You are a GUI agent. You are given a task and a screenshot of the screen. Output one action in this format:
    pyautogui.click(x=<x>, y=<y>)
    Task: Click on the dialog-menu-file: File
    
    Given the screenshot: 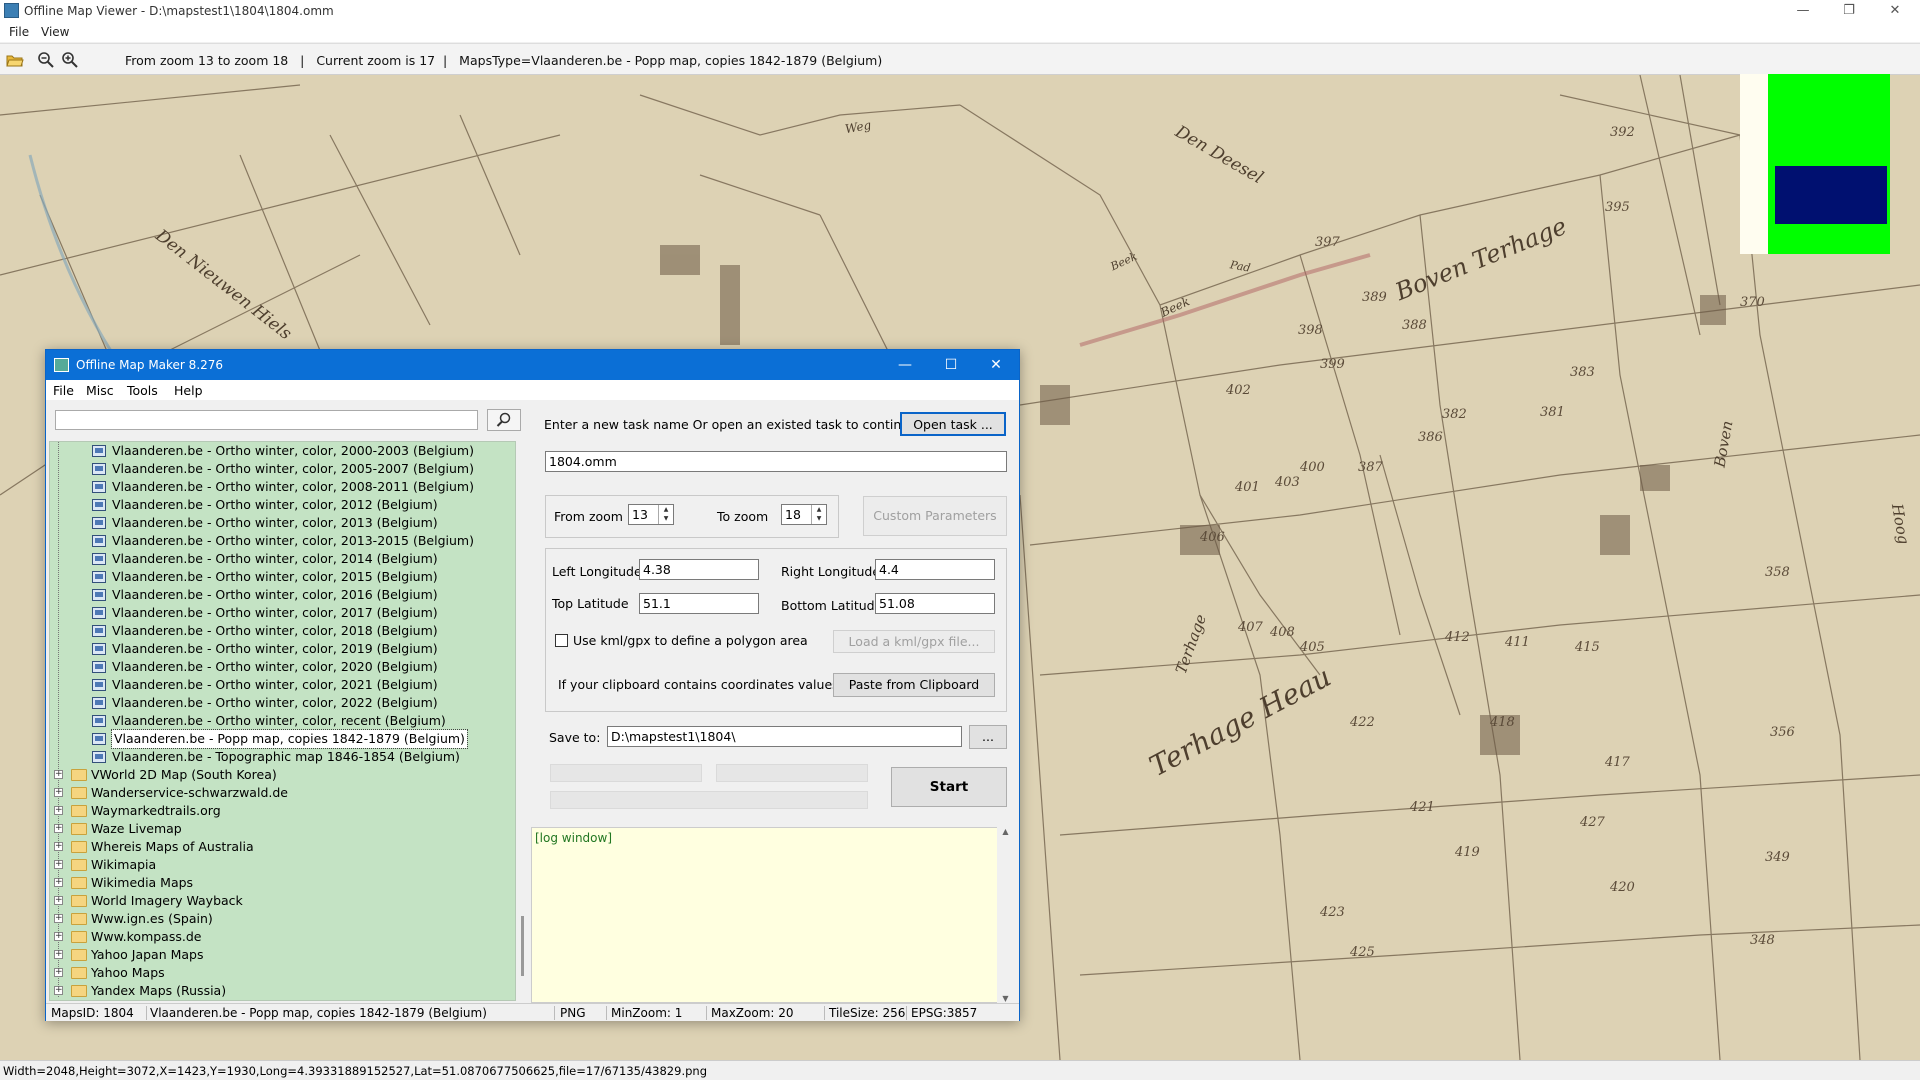 What is the action you would take?
    pyautogui.click(x=63, y=390)
    